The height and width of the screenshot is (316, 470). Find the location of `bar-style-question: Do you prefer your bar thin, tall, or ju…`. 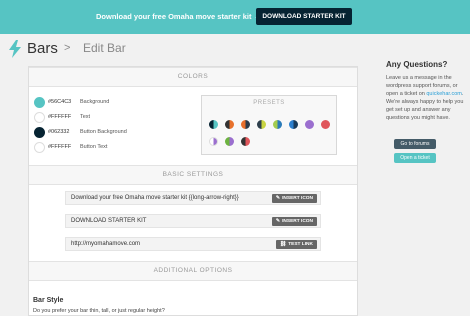

bar-style-question: Do you prefer your bar thin, tall, or ju… is located at coordinates (99, 311).